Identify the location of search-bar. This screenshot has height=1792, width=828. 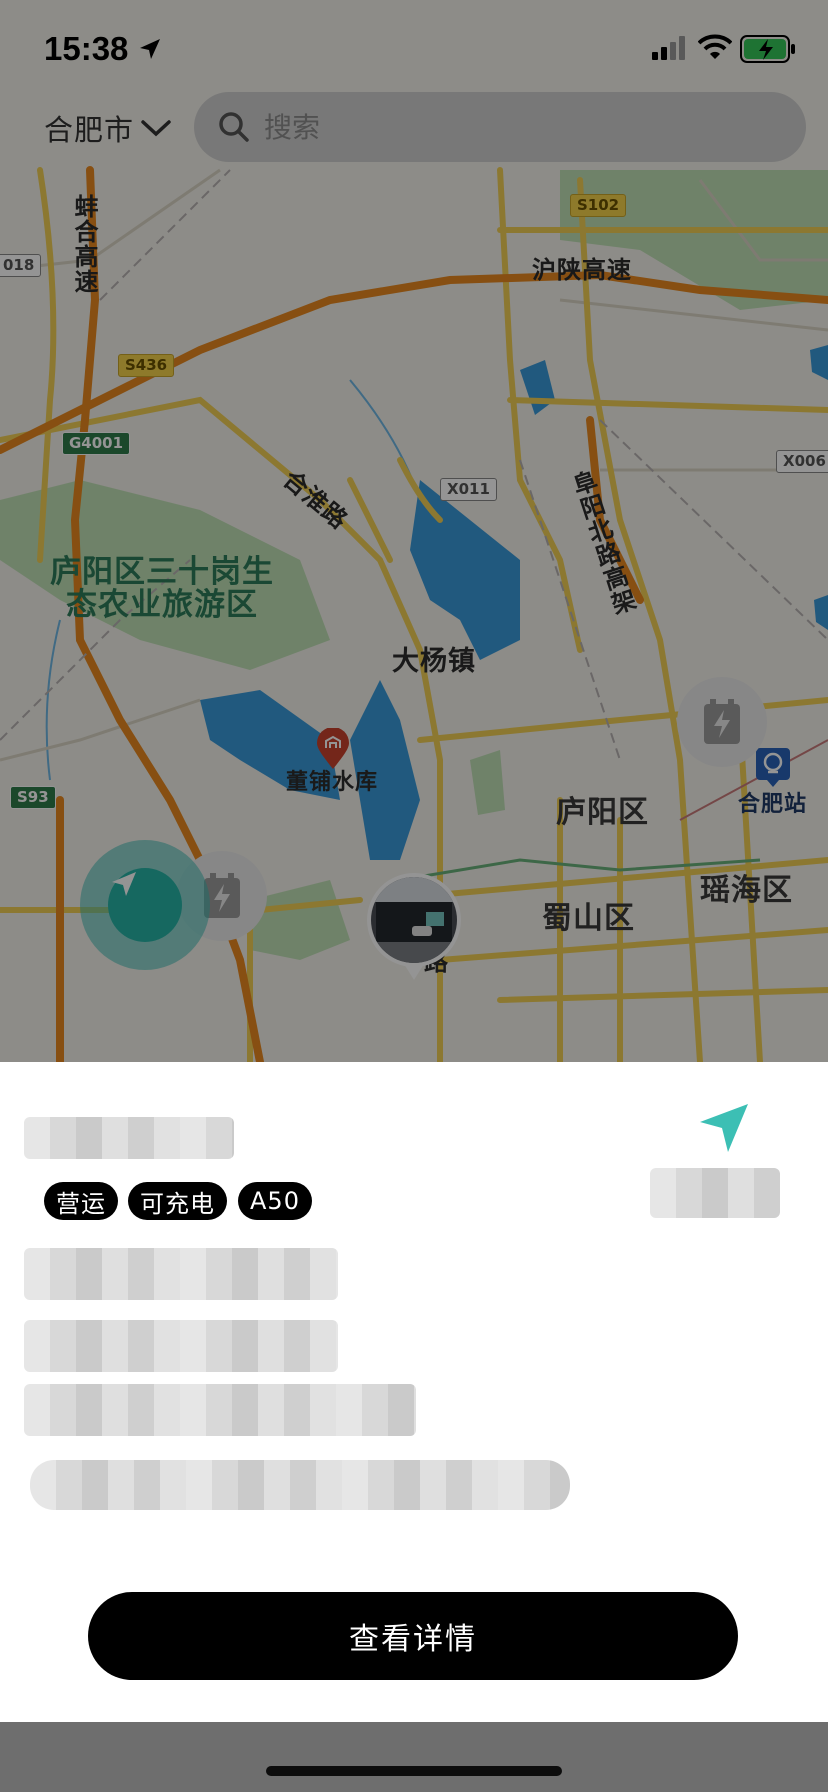
(500, 127).